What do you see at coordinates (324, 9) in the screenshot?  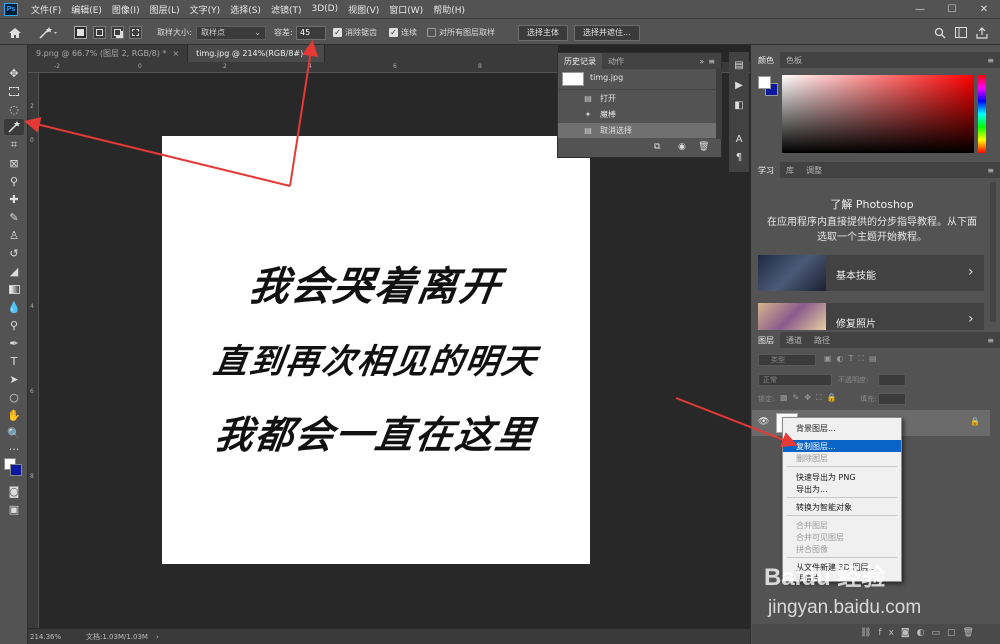 I see `menu-3d: 3D(D)` at bounding box center [324, 9].